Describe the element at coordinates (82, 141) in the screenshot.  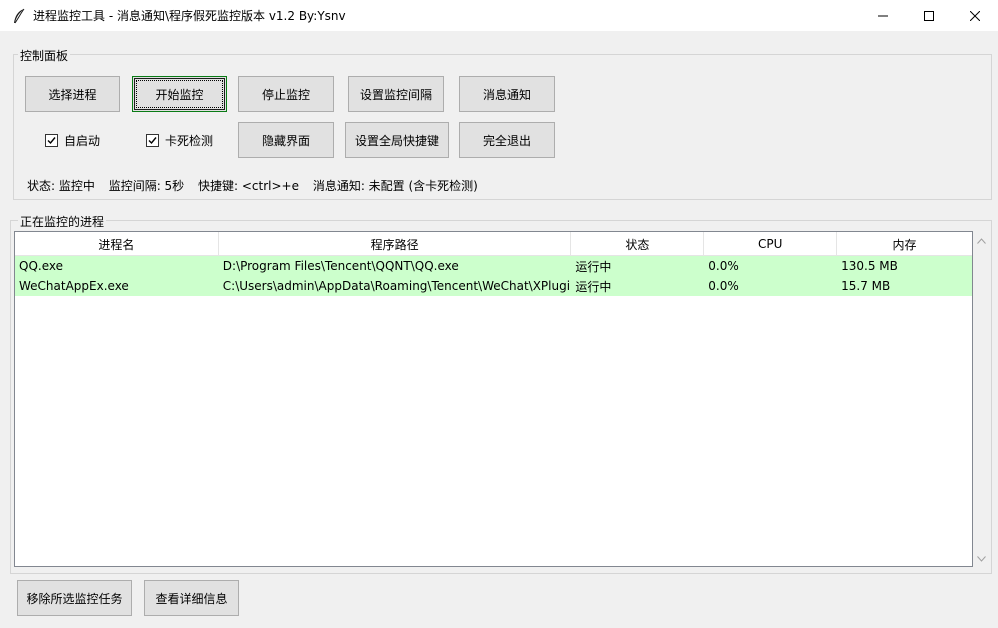
I see `autostart-label: 自启动` at that location.